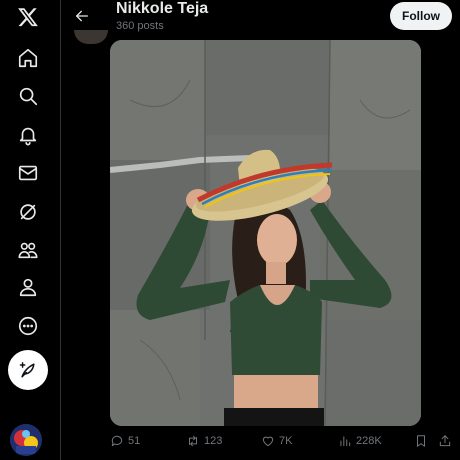 This screenshot has width=460, height=460. What do you see at coordinates (28, 18) in the screenshot?
I see `x-logo-icon` at bounding box center [28, 18].